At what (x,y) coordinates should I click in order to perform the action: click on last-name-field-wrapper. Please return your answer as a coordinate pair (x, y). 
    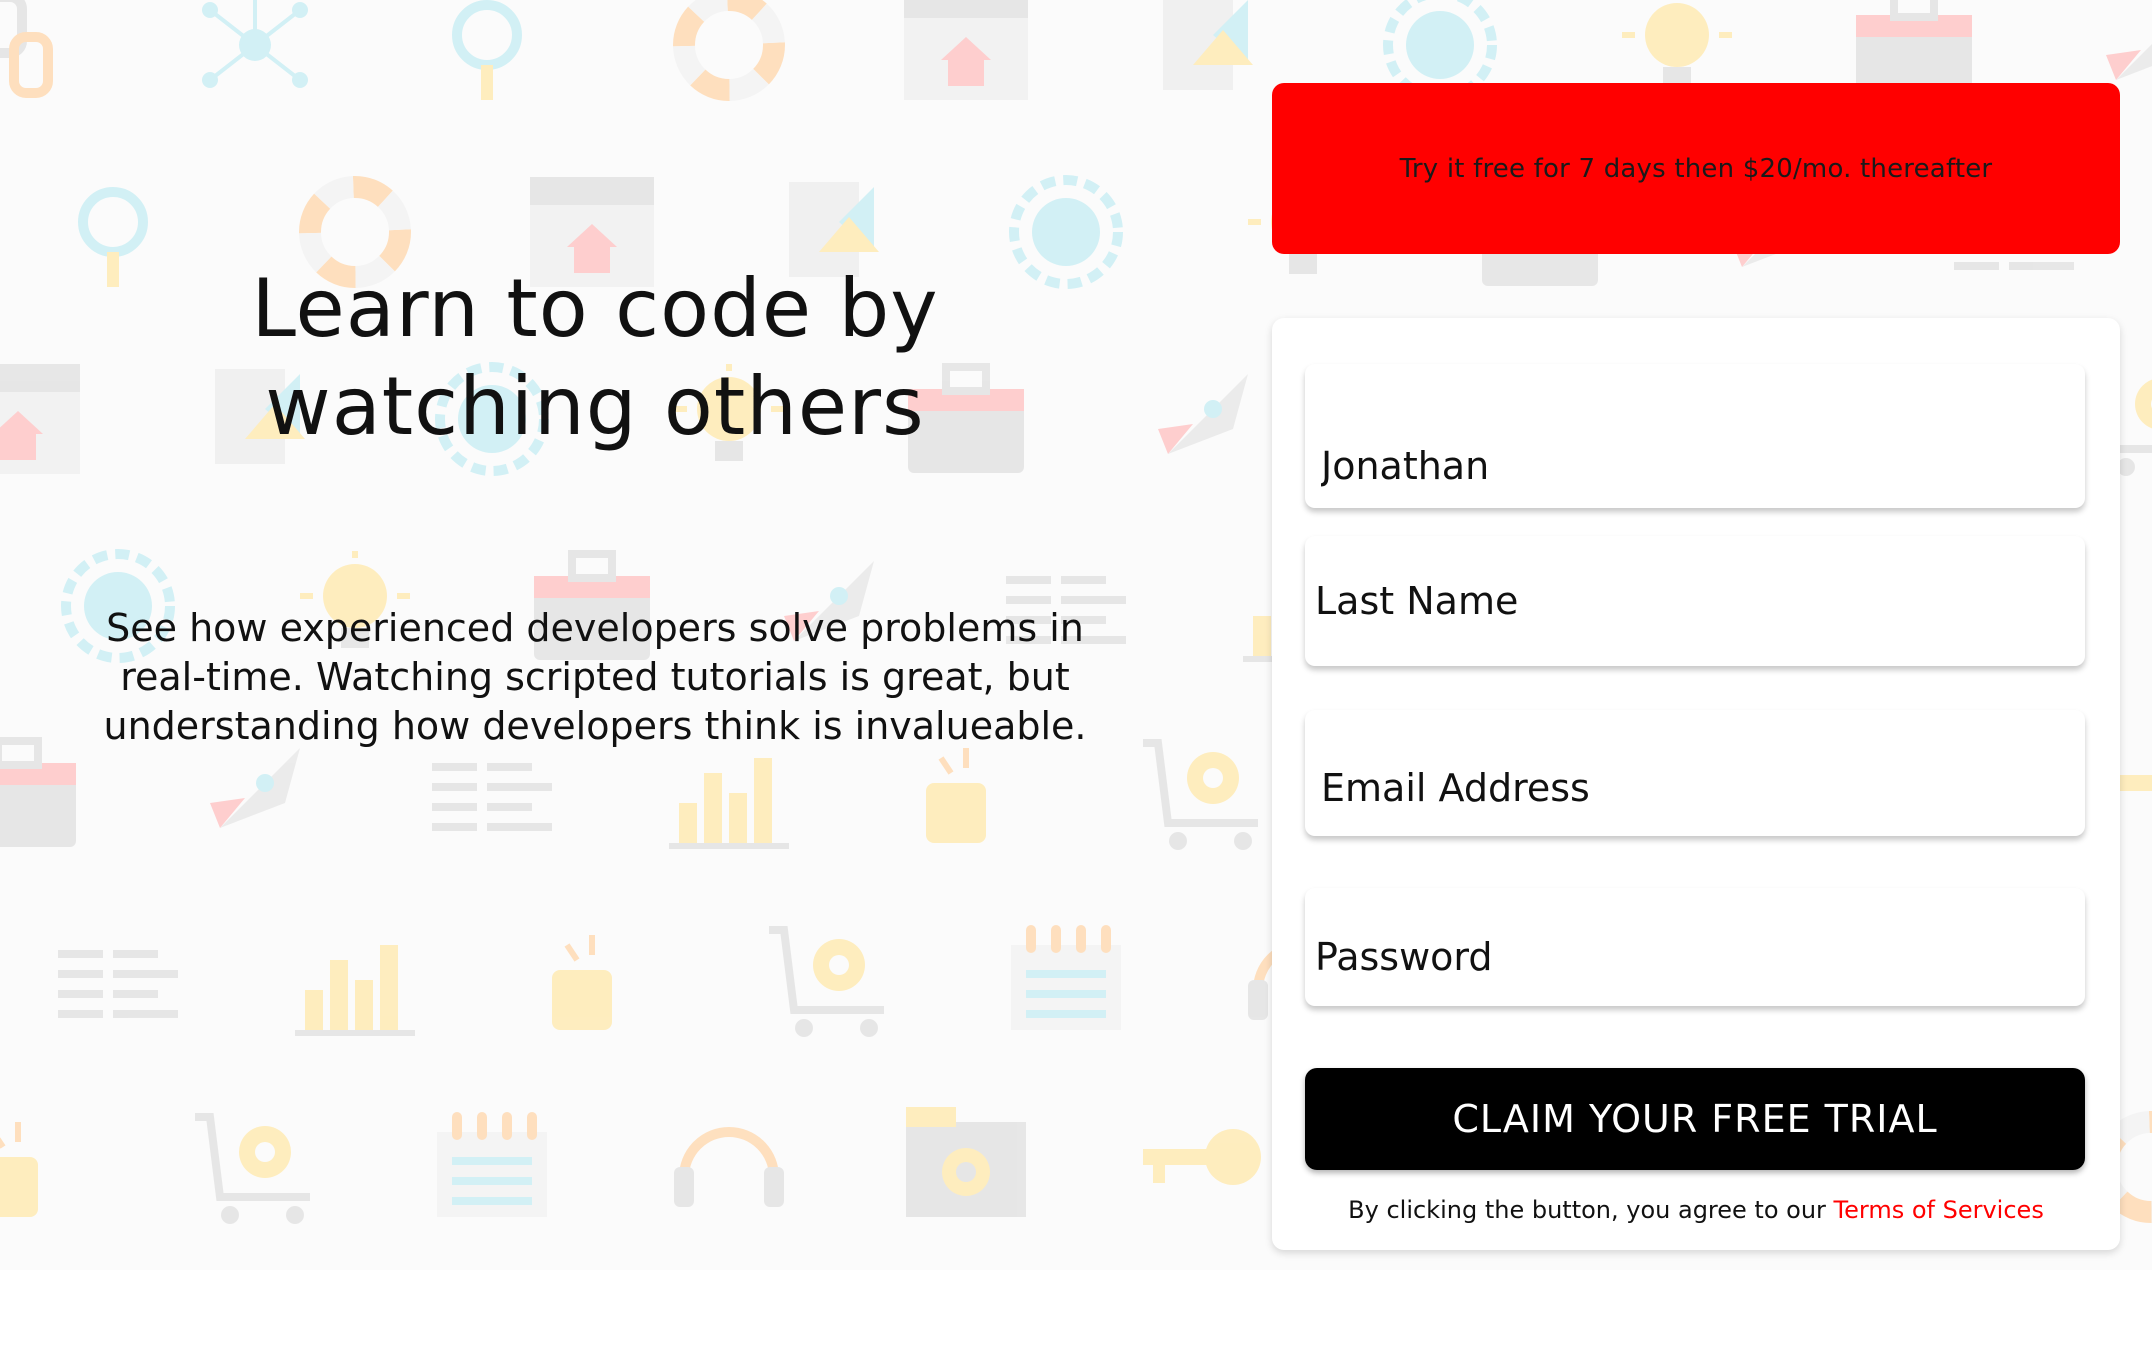
    Looking at the image, I should click on (1695, 601).